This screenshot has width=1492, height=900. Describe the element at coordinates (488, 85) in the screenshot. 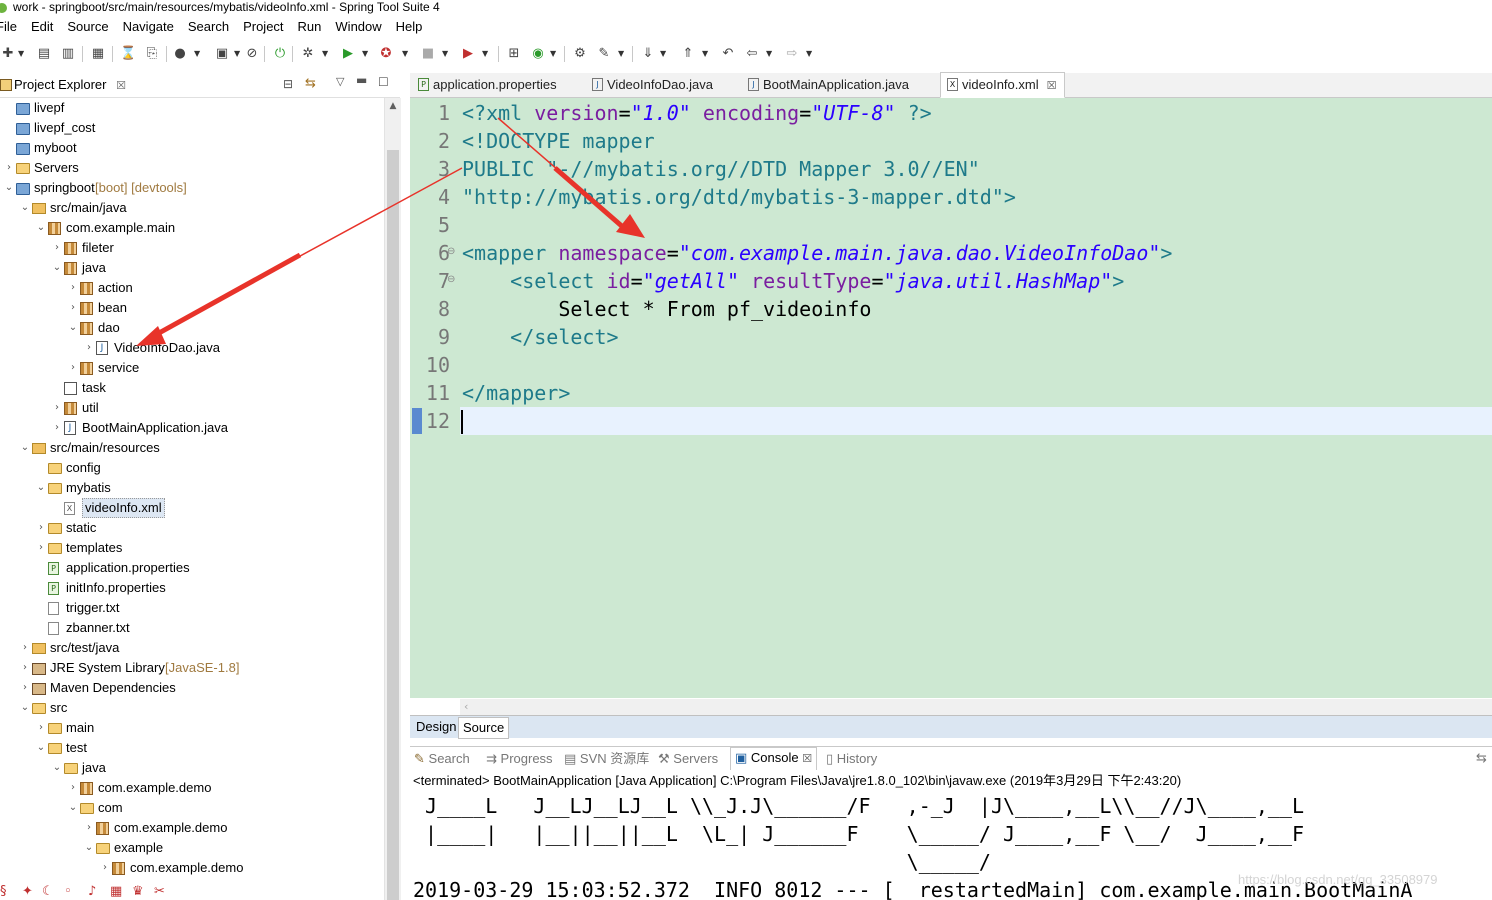

I see `tab-application-properties: Papplication.properties` at that location.